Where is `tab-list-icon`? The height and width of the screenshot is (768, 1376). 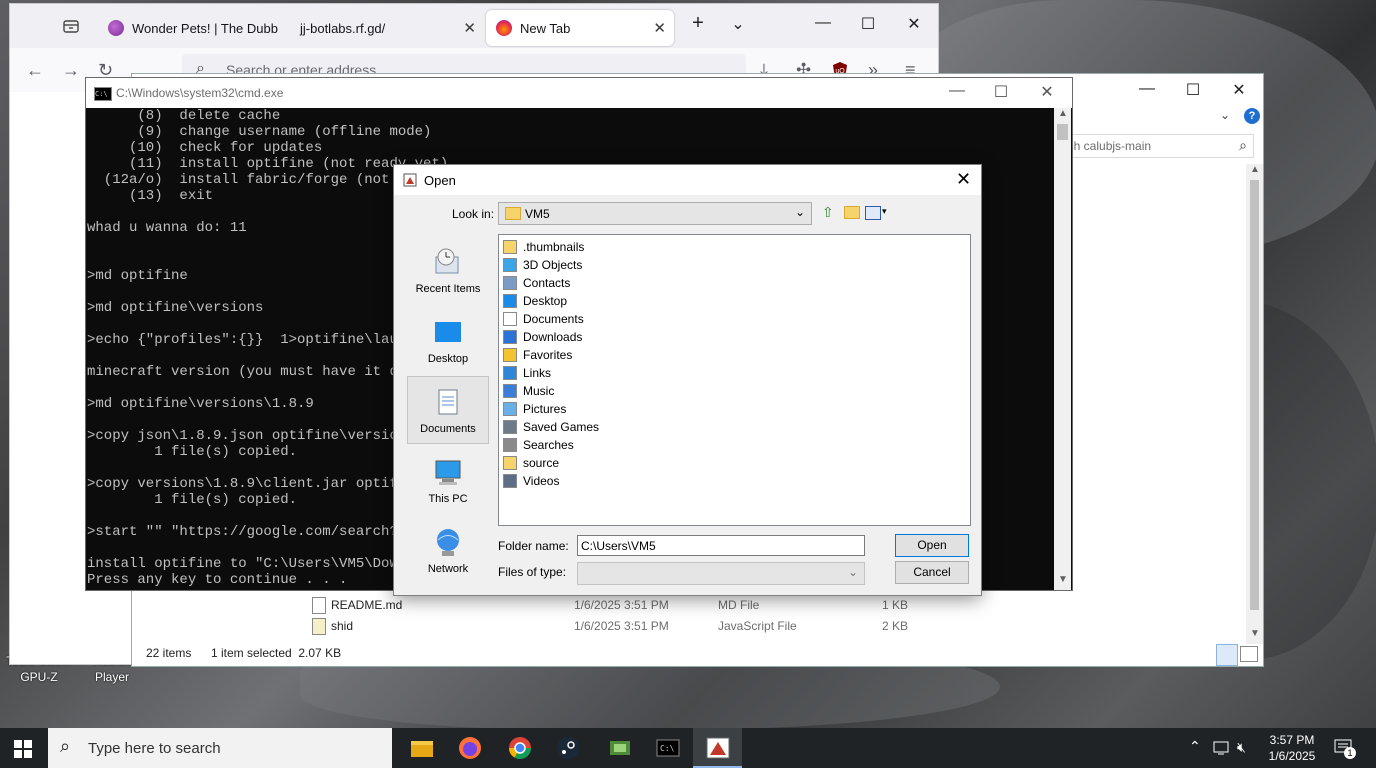
tab-list-icon is located at coordinates (71, 28).